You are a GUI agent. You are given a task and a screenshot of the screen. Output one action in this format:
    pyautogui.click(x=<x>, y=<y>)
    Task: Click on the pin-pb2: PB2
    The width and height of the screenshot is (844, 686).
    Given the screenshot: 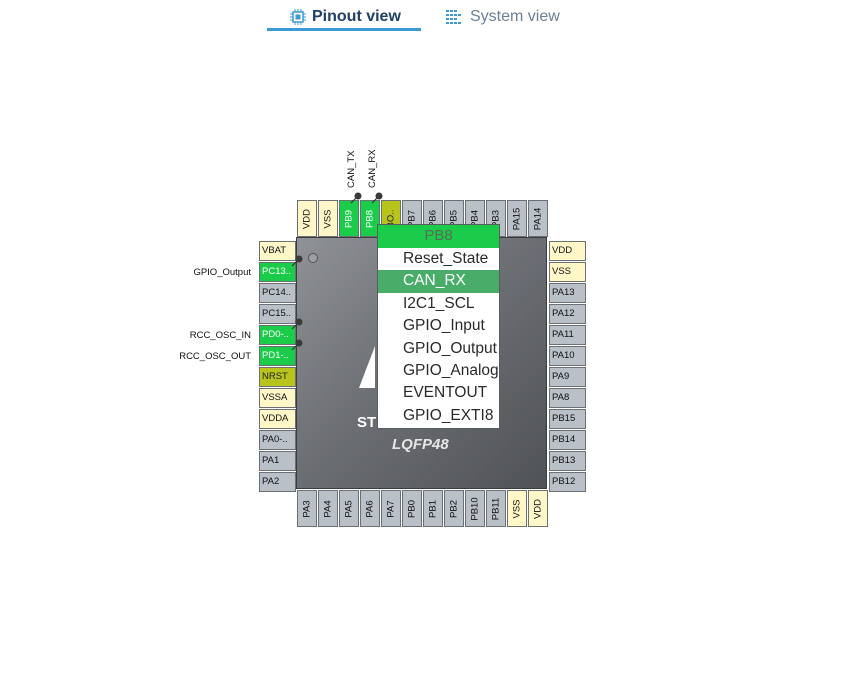 What is the action you would take?
    pyautogui.click(x=454, y=508)
    